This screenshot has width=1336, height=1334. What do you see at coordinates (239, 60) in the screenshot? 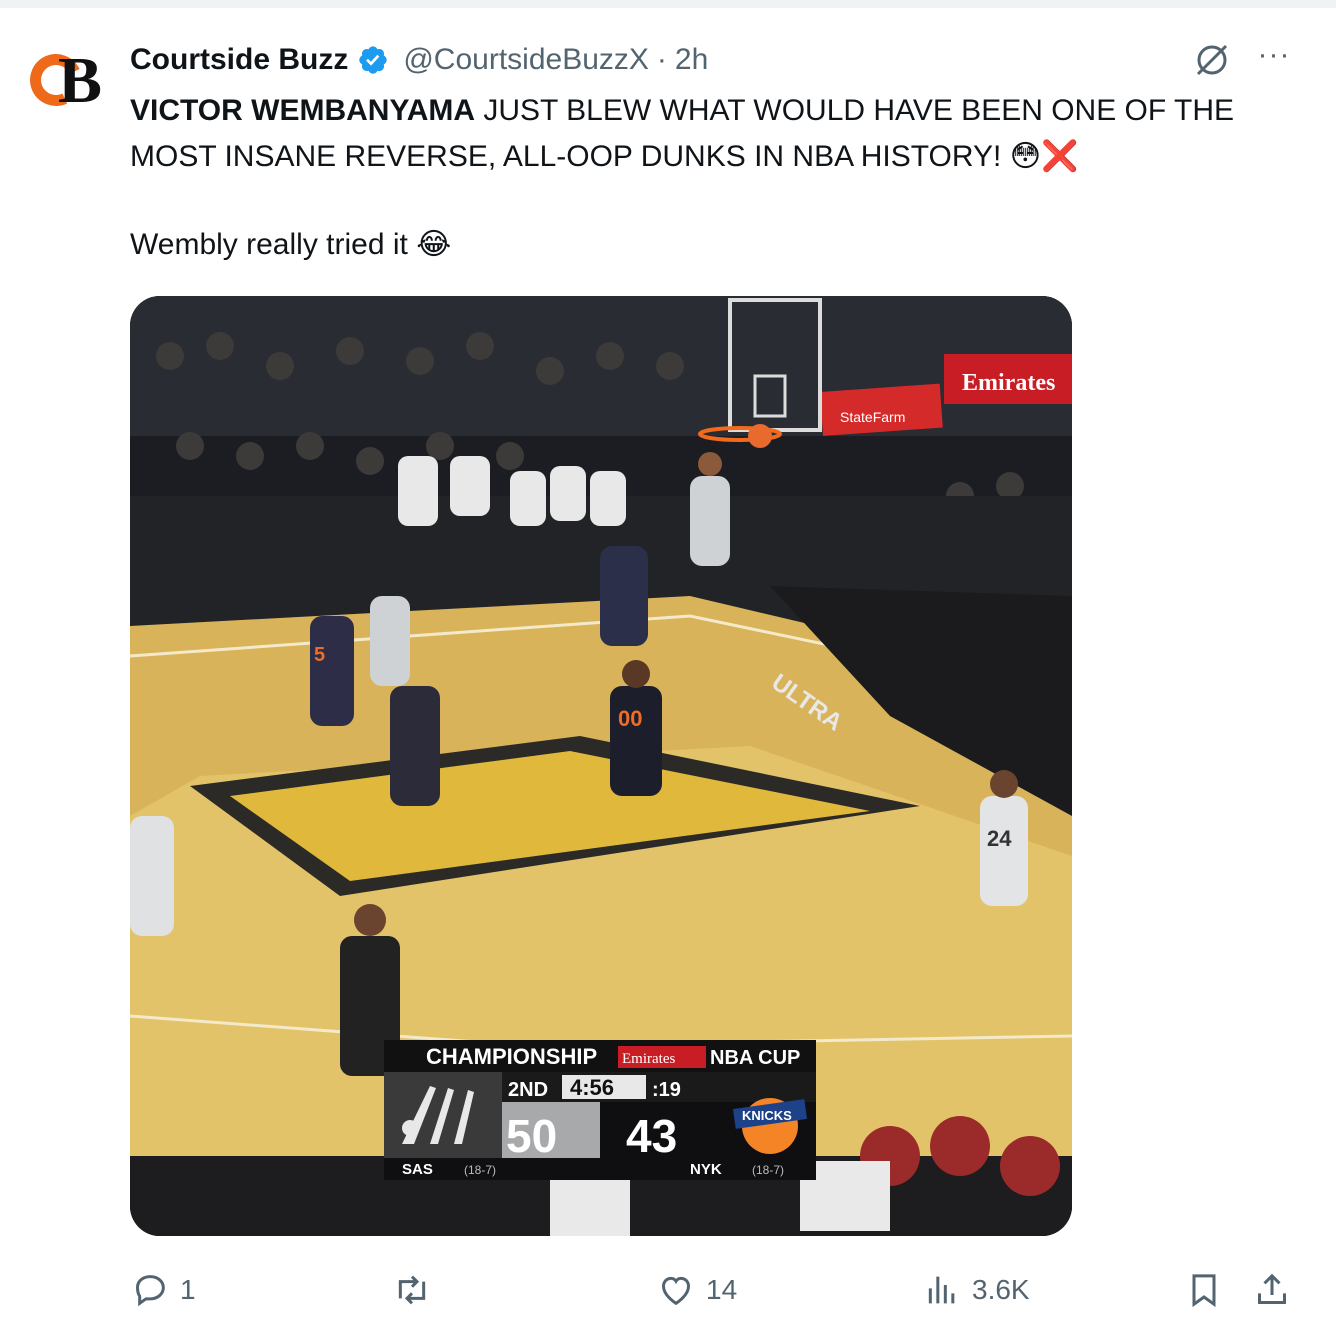
I see `author-name: Courtside Buzz` at bounding box center [239, 60].